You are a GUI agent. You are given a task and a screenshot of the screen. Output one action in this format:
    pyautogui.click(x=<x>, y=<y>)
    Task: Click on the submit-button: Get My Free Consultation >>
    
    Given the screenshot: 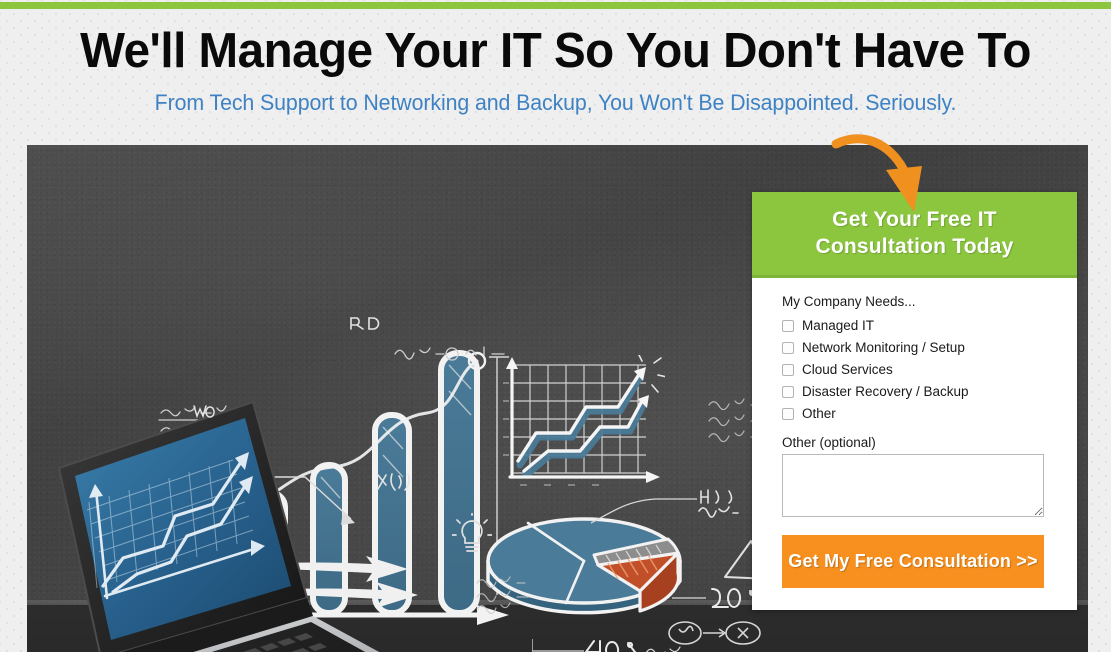 What is the action you would take?
    pyautogui.click(x=913, y=561)
    